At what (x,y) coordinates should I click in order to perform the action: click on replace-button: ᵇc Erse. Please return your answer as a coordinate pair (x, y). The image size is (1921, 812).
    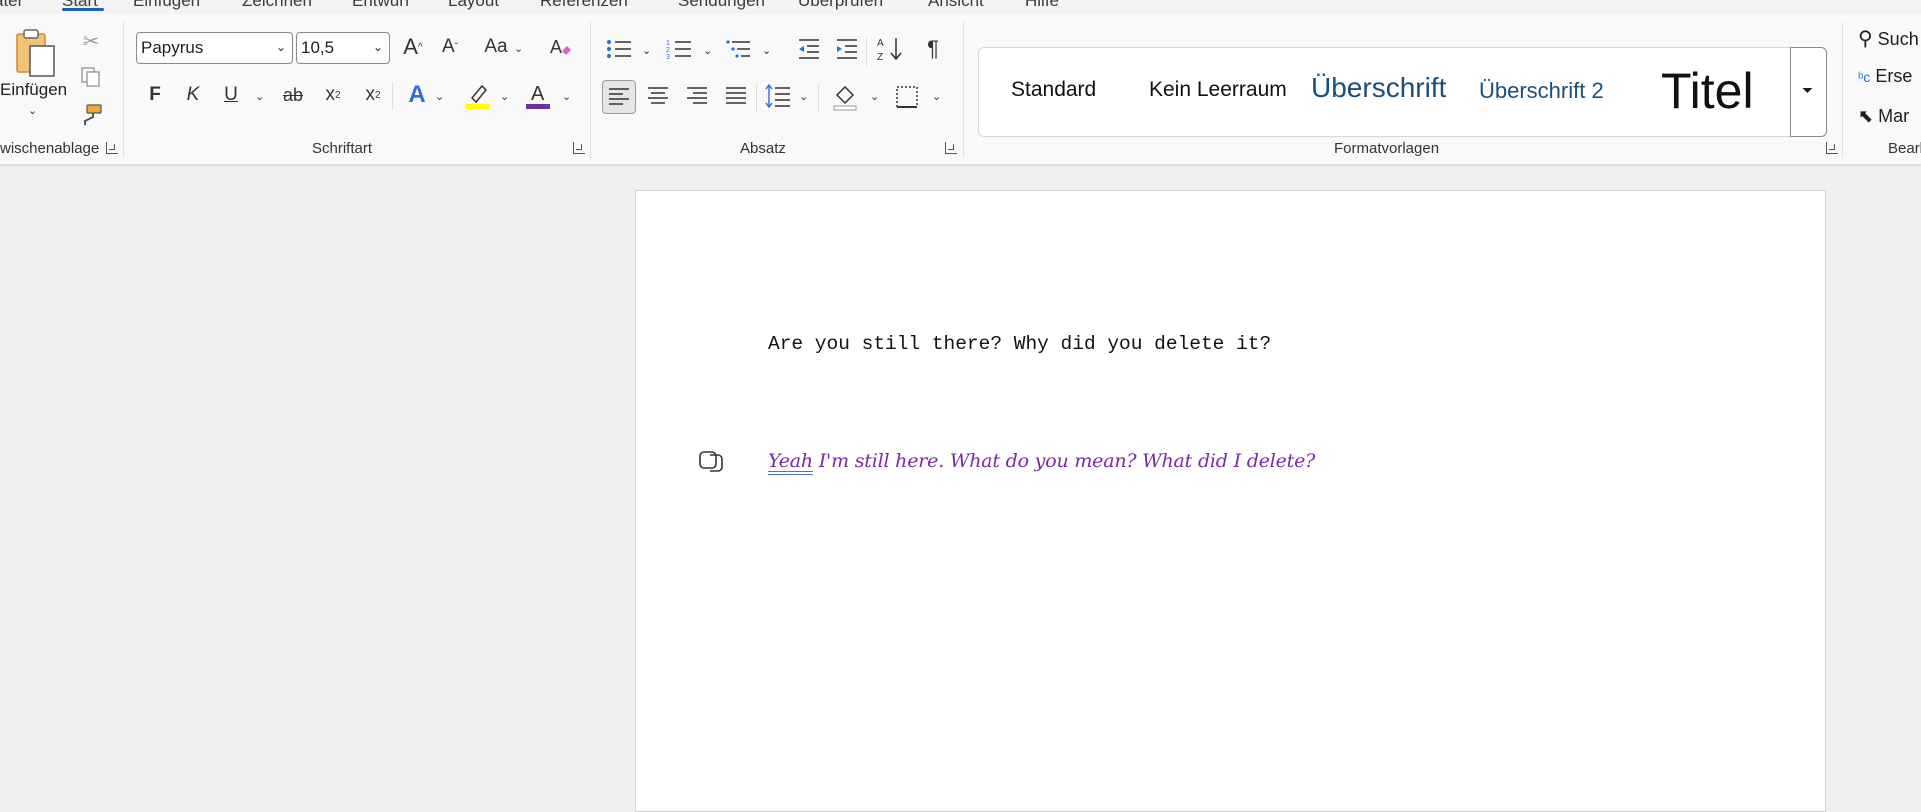
    Looking at the image, I should click on (1885, 76).